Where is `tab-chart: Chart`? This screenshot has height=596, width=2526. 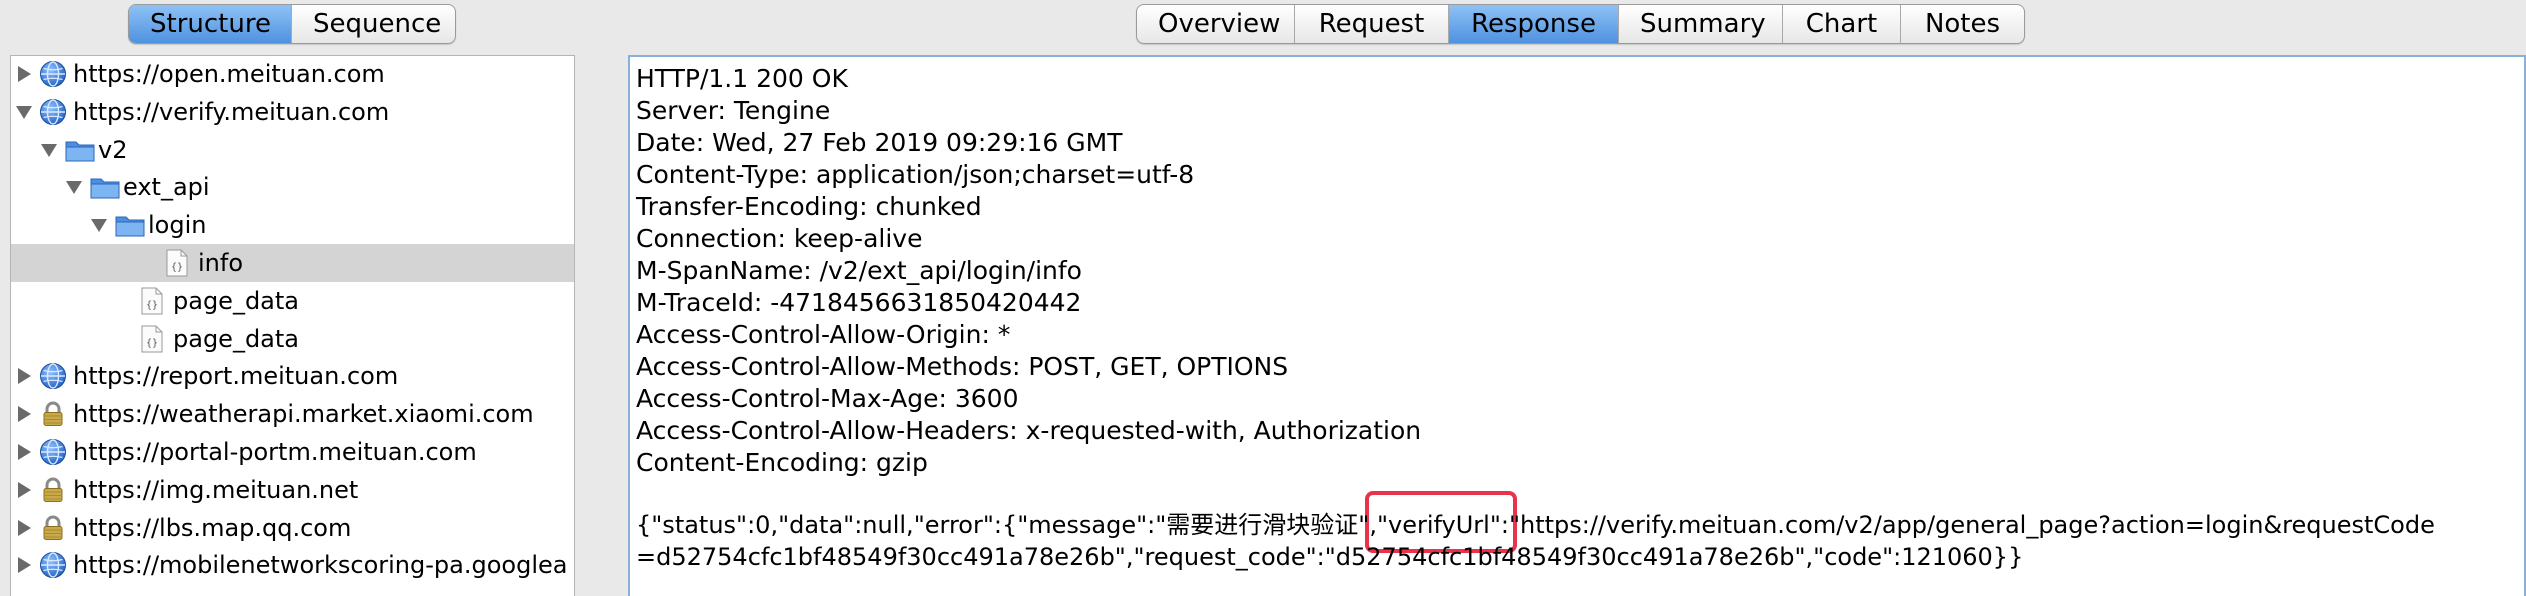 tab-chart: Chart is located at coordinates (1841, 24).